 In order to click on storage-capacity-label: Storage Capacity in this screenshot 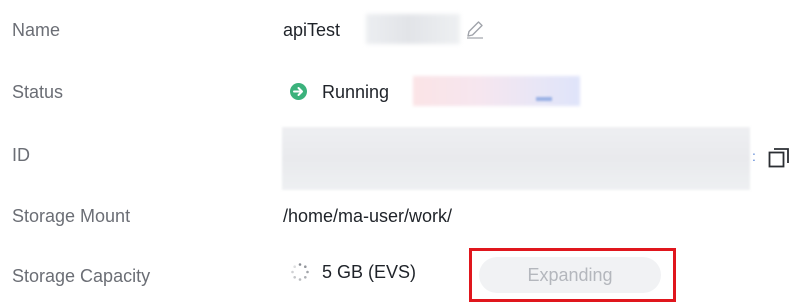, I will do `click(81, 276)`.